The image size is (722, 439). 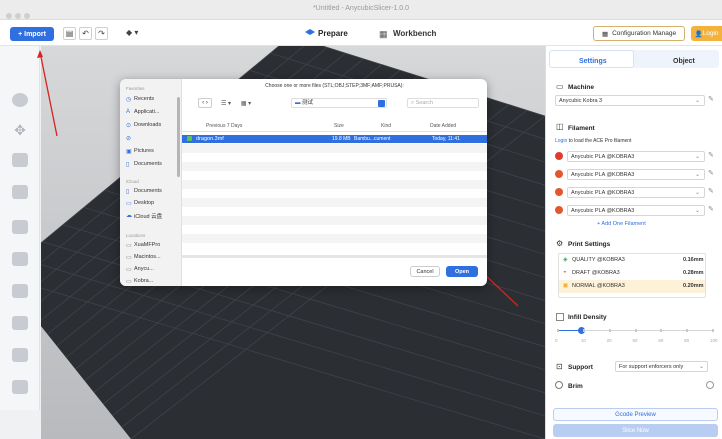 What do you see at coordinates (661, 340) in the screenshot?
I see `infill-tick-label: 60` at bounding box center [661, 340].